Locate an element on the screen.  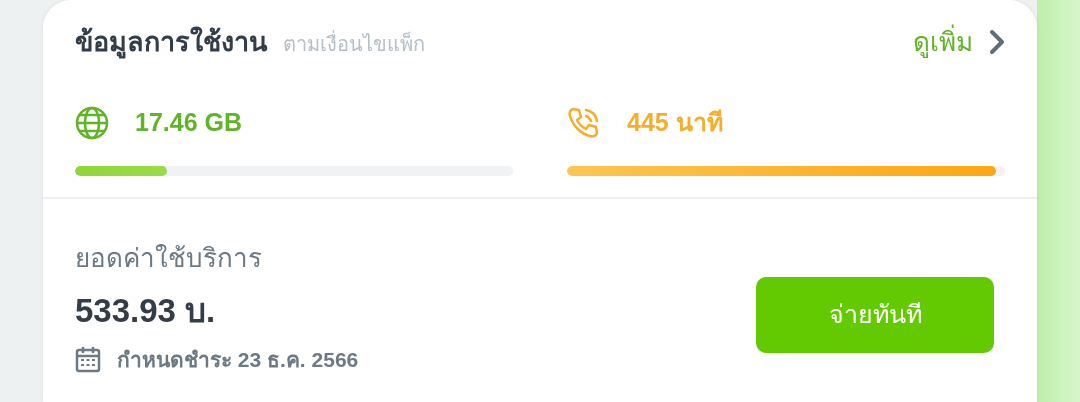
due-date: กำหนดชำระ 23 ธ.ค. 2566 is located at coordinates (238, 359).